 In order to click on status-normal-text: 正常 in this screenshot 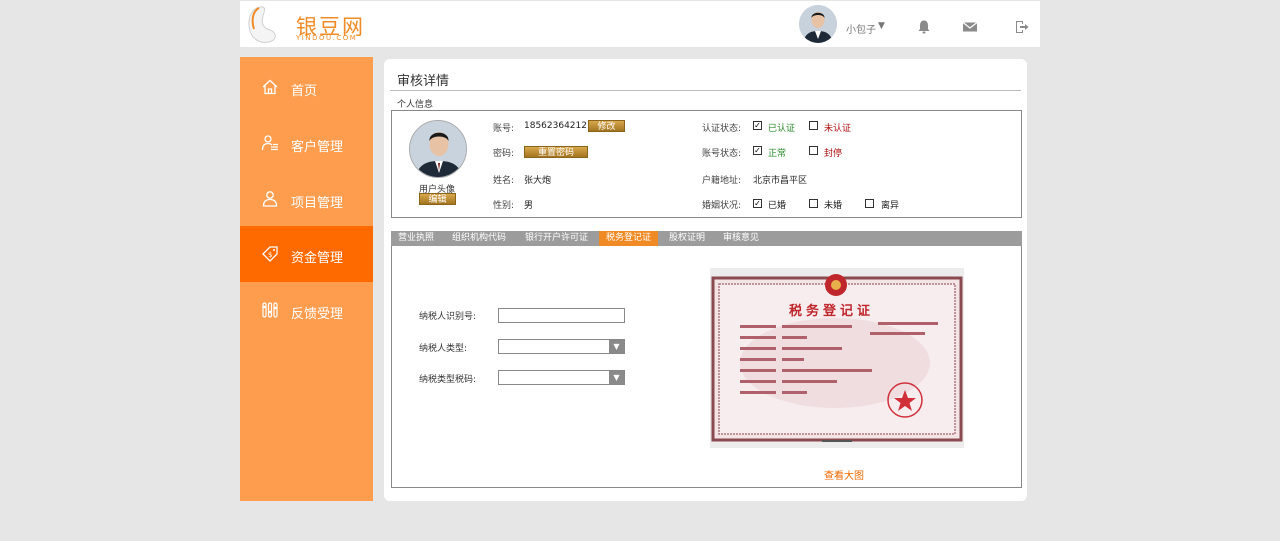, I will do `click(777, 154)`.